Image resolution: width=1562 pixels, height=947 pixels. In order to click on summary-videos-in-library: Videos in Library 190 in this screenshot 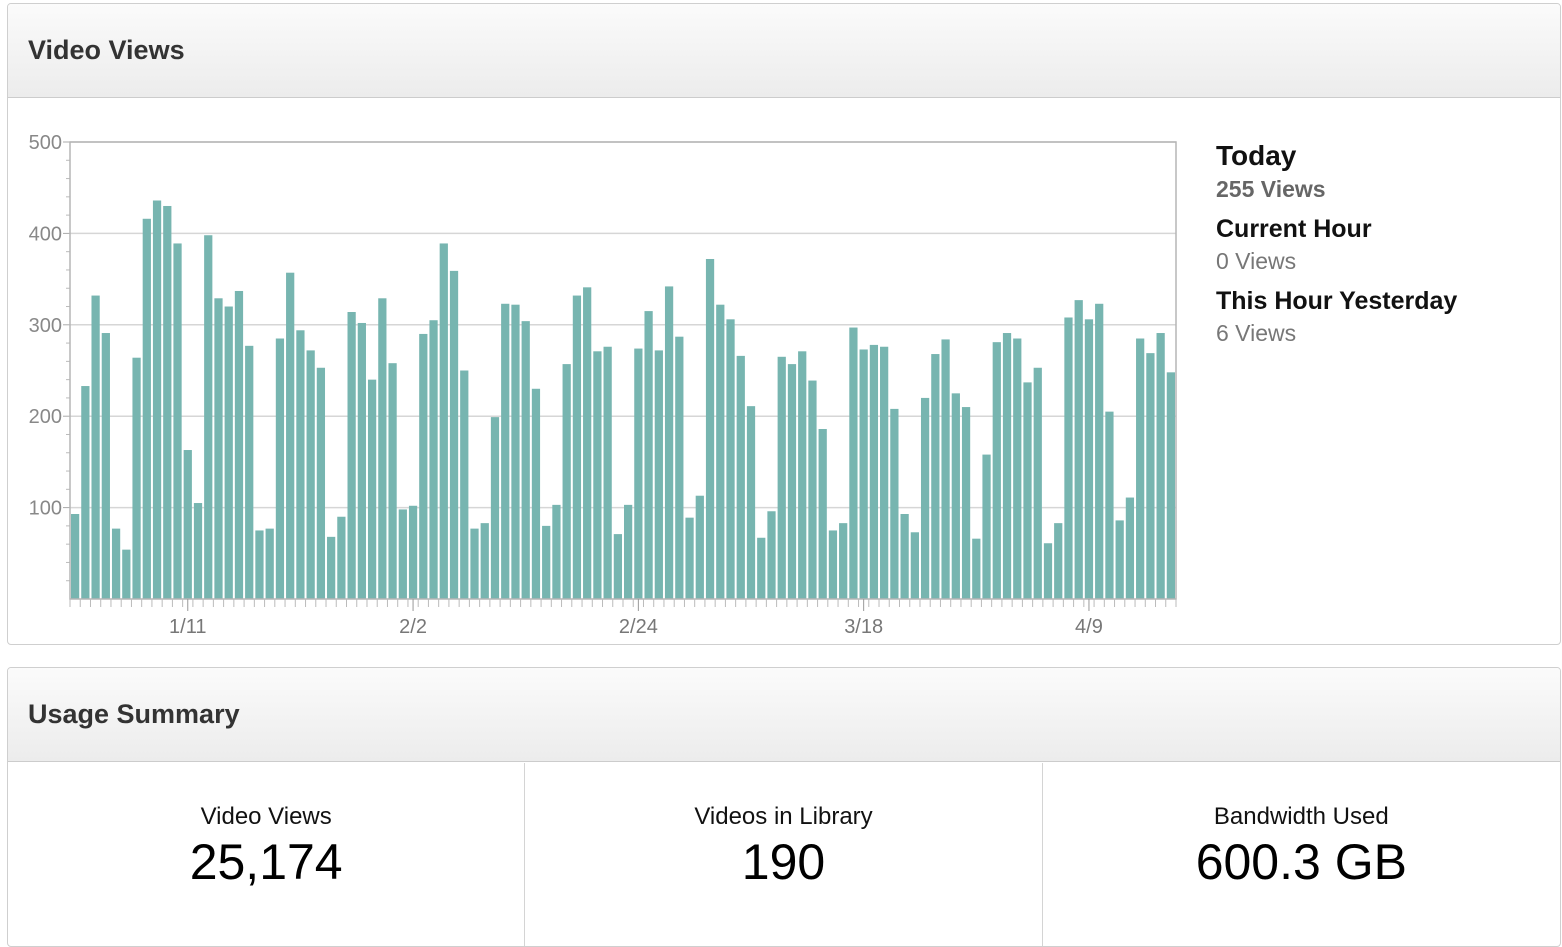, I will do `click(784, 854)`.